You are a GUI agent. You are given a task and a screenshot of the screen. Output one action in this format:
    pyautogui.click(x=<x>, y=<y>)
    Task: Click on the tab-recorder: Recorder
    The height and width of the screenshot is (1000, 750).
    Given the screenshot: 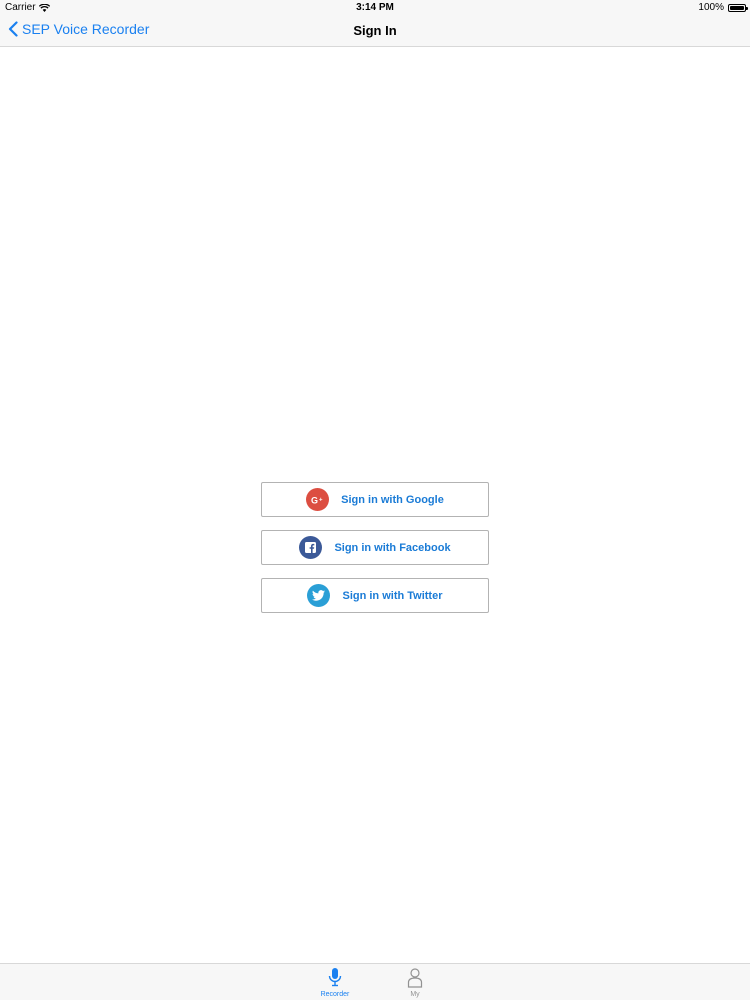 What is the action you would take?
    pyautogui.click(x=335, y=982)
    